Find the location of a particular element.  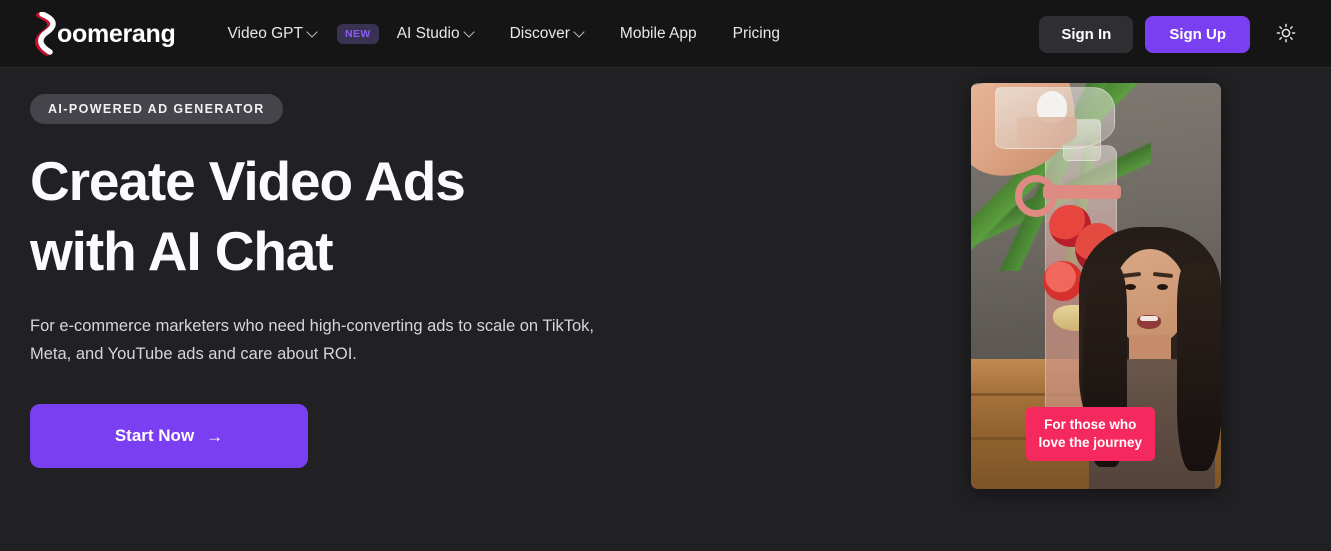

brand-logo: oomerang is located at coordinates (103, 33).